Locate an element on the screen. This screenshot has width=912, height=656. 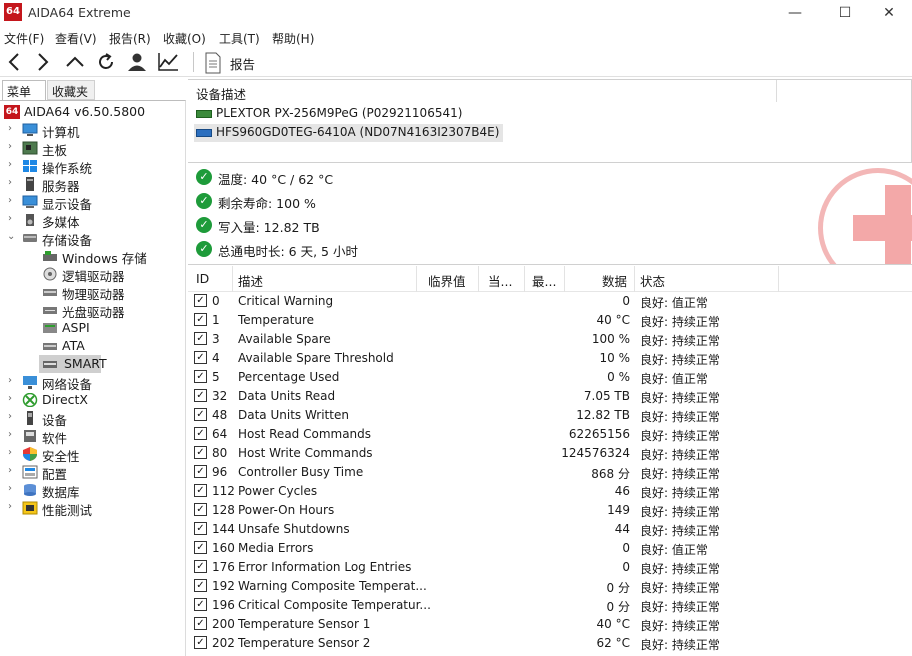
tree-item-software: › 软件 is located at coordinates (93, 436).